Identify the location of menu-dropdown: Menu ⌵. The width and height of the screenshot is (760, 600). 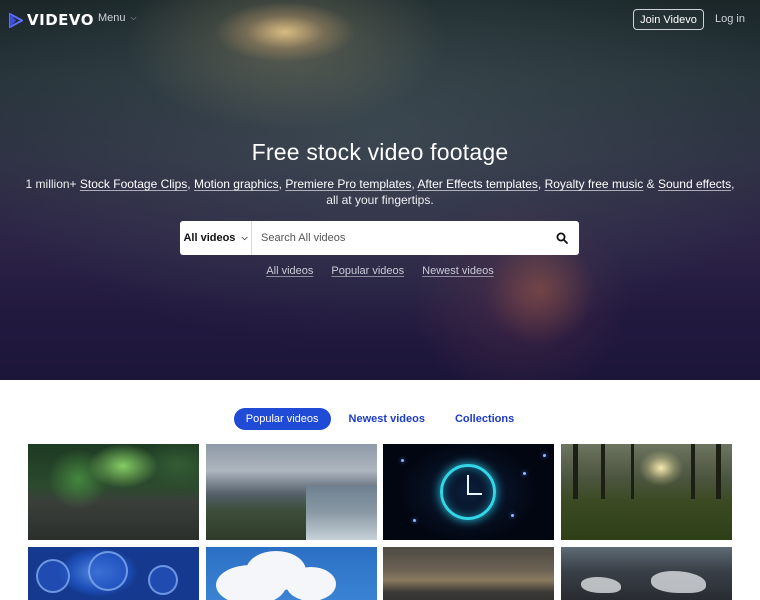
(117, 18).